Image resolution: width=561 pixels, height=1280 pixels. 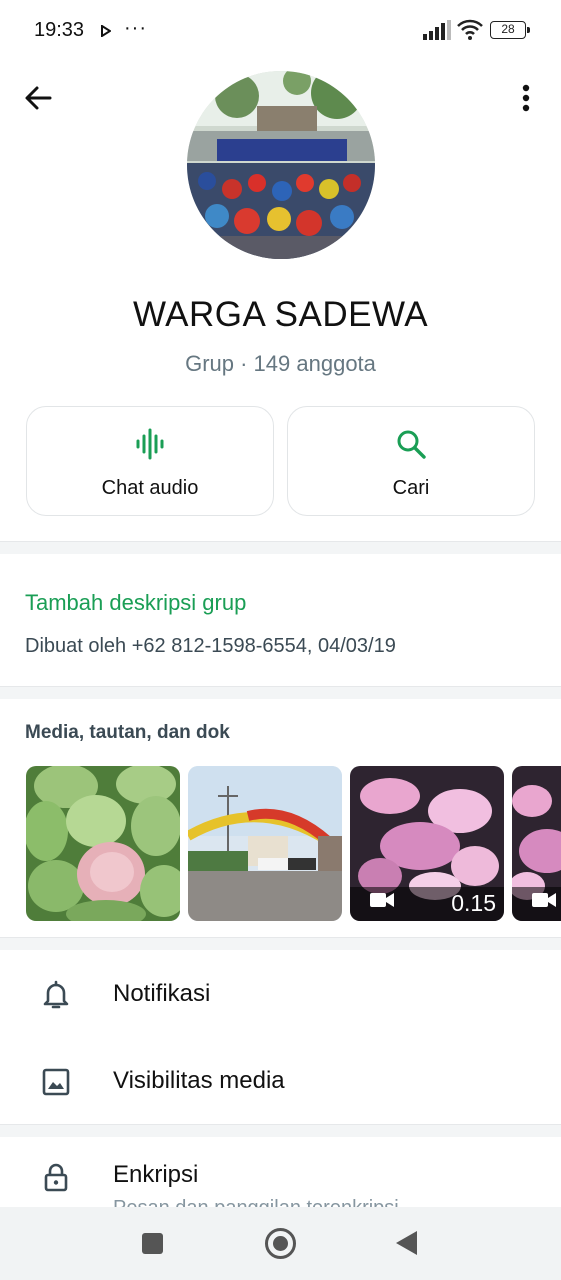 What do you see at coordinates (510, 30) in the screenshot?
I see `battery-icon: 28` at bounding box center [510, 30].